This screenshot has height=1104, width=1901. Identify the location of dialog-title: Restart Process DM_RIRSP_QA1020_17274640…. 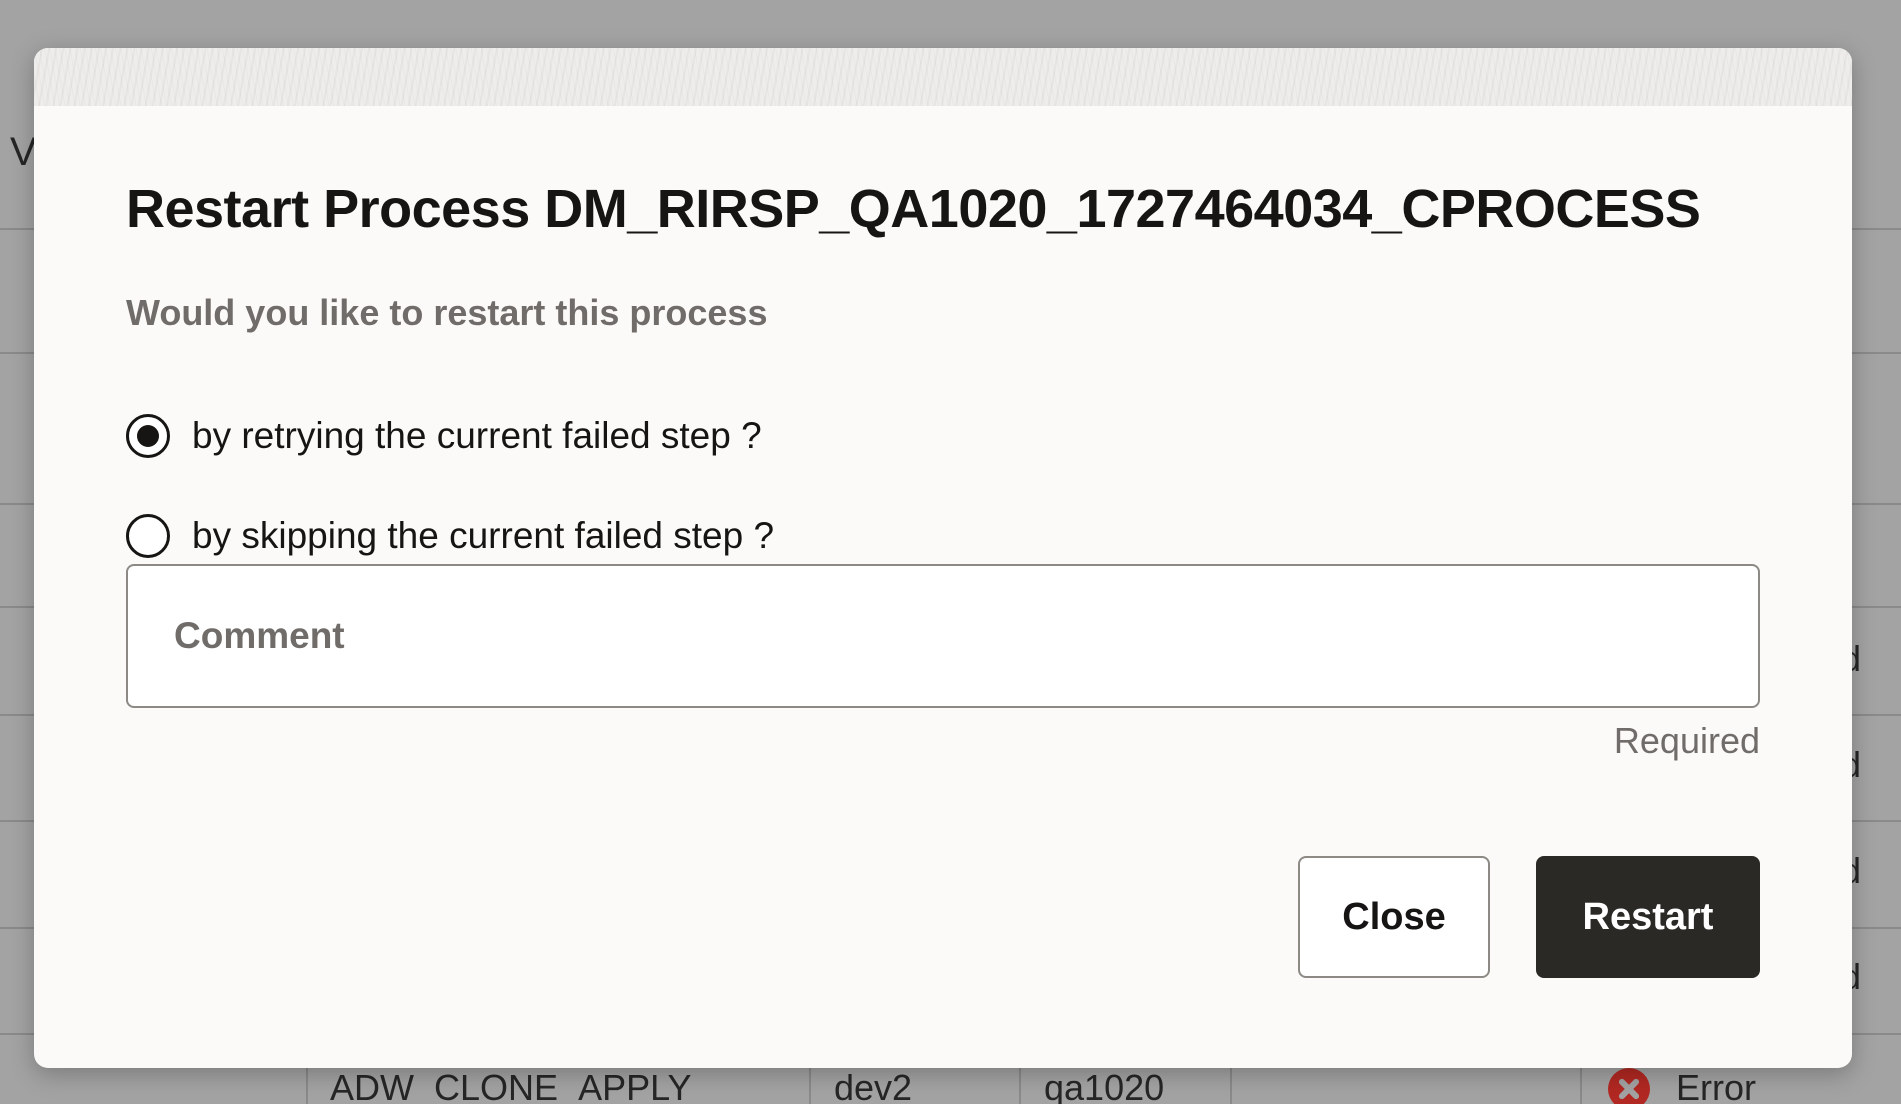
(913, 209).